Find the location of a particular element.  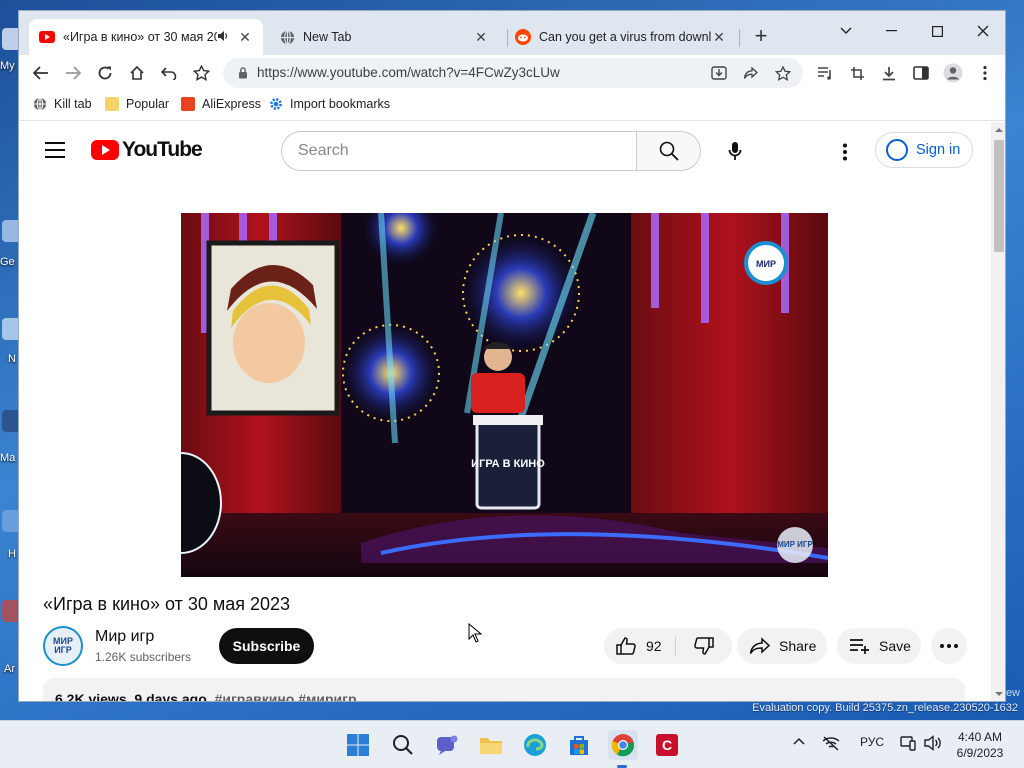

install-app-icon is located at coordinates (719, 73).